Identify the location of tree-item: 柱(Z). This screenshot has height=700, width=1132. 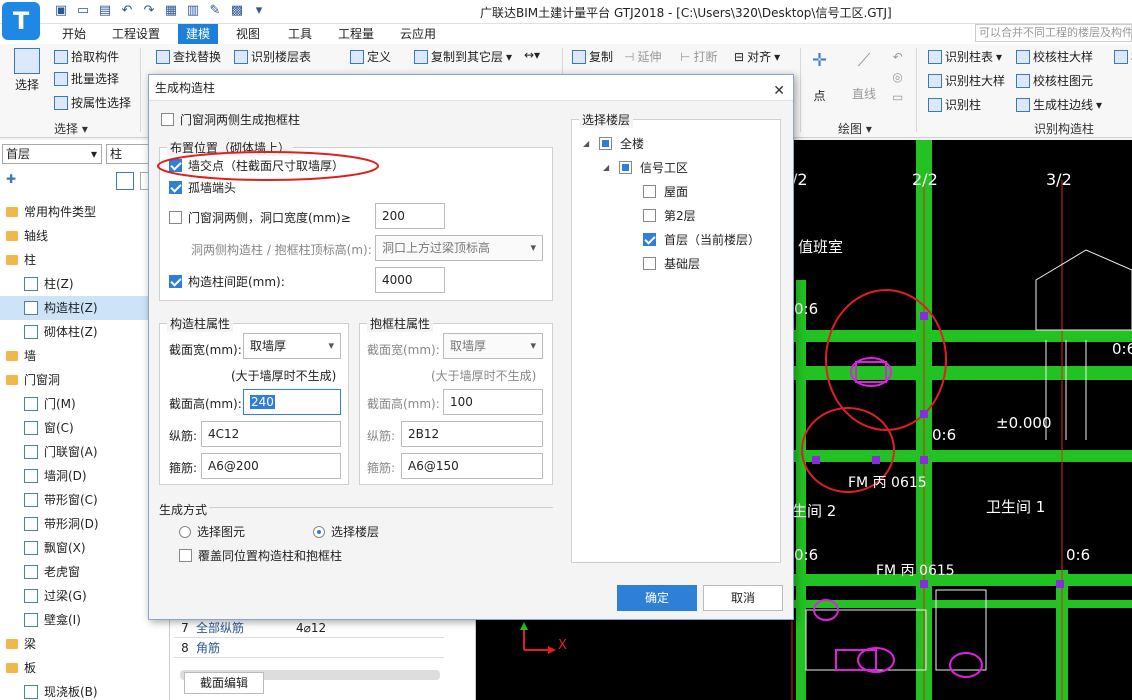
(85, 284).